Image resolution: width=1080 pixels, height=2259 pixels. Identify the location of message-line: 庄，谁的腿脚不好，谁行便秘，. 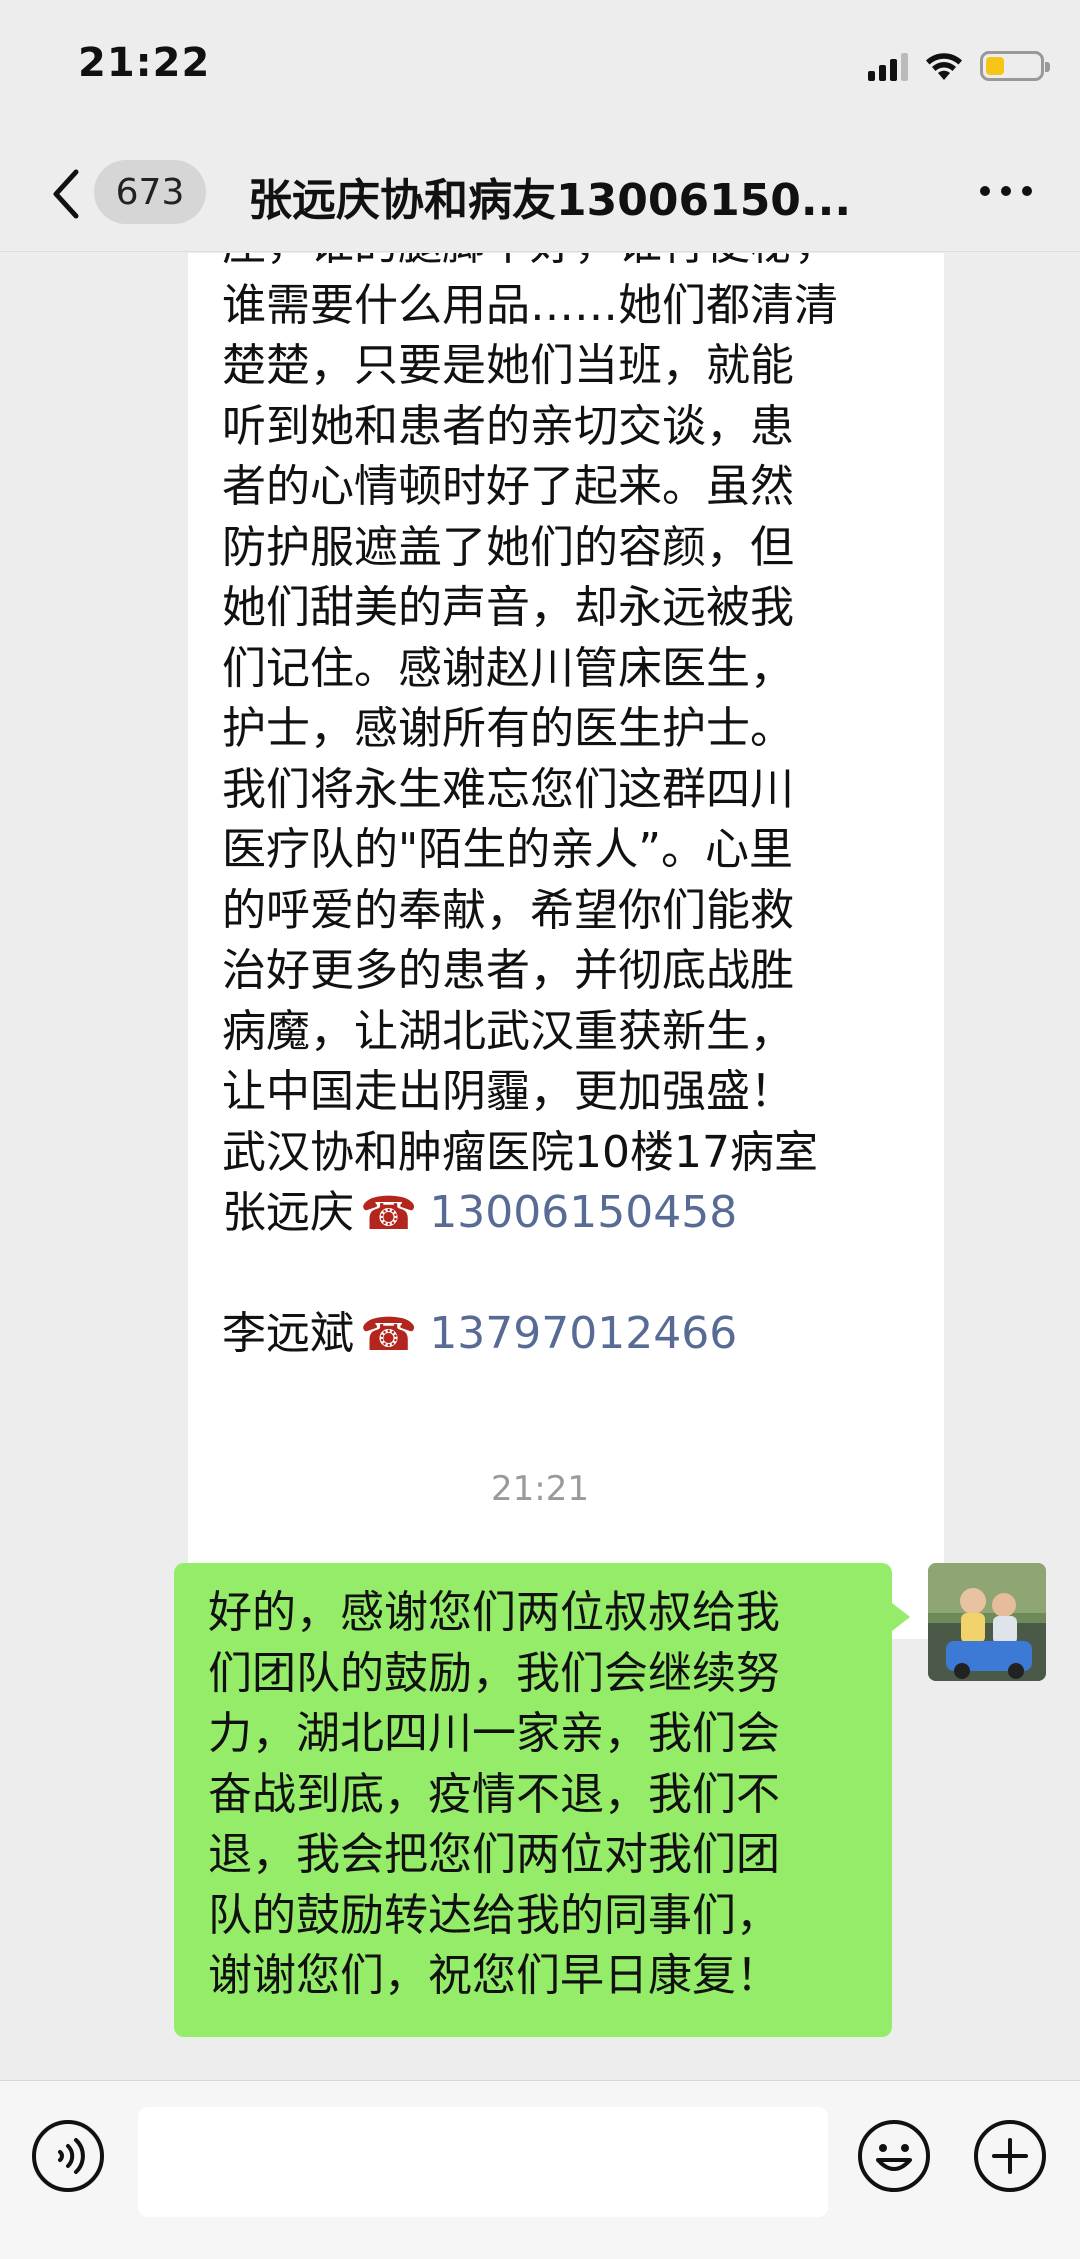
(566, 264).